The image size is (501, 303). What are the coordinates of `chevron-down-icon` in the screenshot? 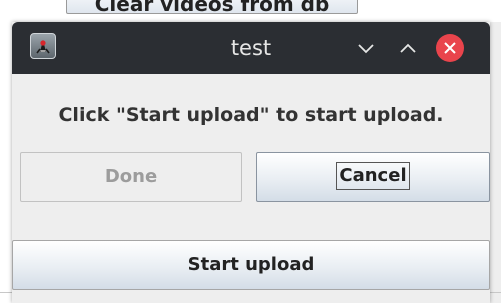 It's located at (366, 49).